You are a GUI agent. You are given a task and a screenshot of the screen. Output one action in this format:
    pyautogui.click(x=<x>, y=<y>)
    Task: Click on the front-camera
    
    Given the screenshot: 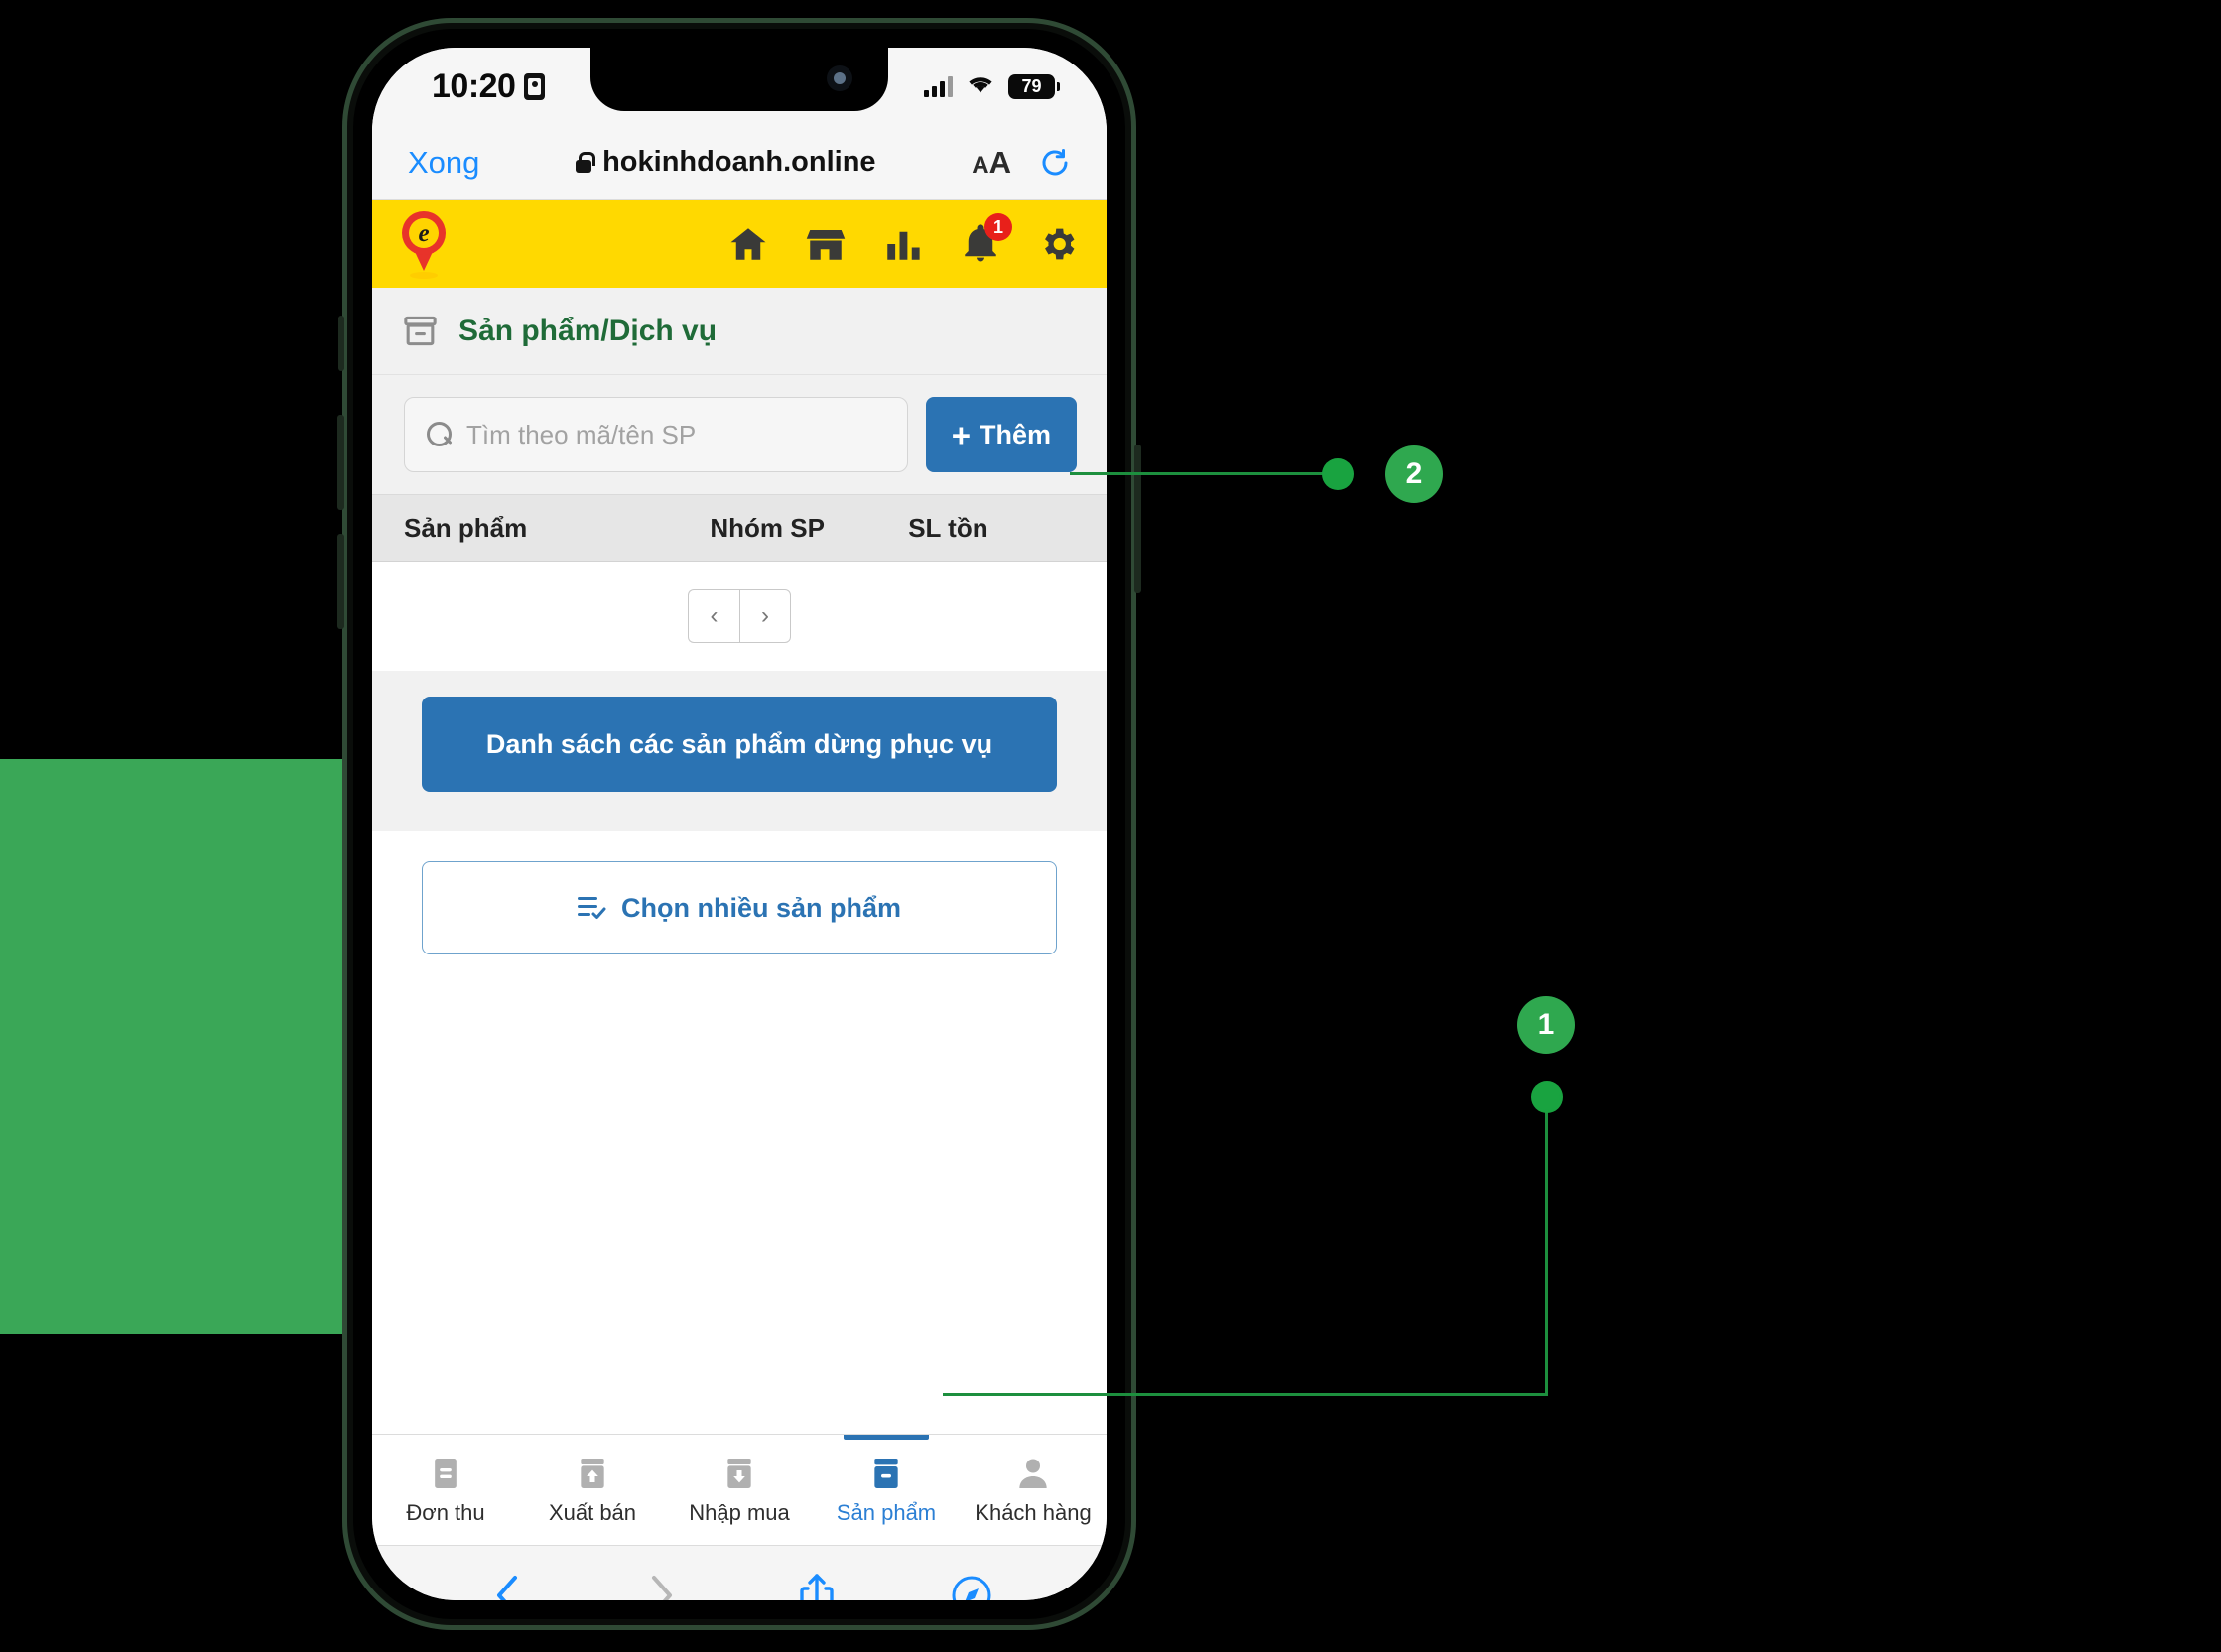 What is the action you would take?
    pyautogui.click(x=839, y=78)
    